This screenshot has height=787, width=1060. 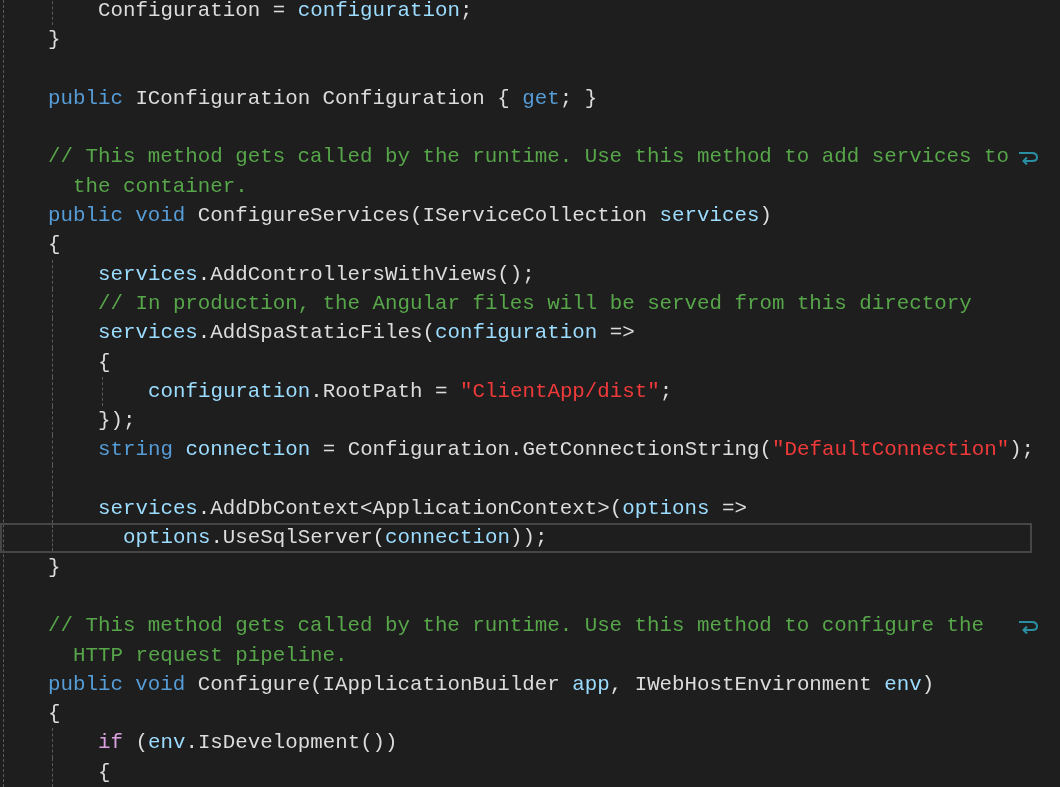 I want to click on code-text: , IWebHostEnvironment, so click(x=740, y=684).